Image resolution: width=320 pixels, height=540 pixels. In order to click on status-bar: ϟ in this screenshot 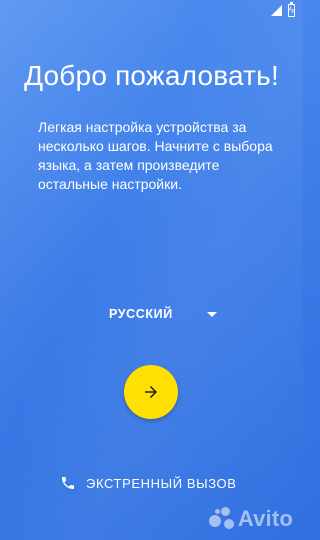, I will do `click(151, 11)`.